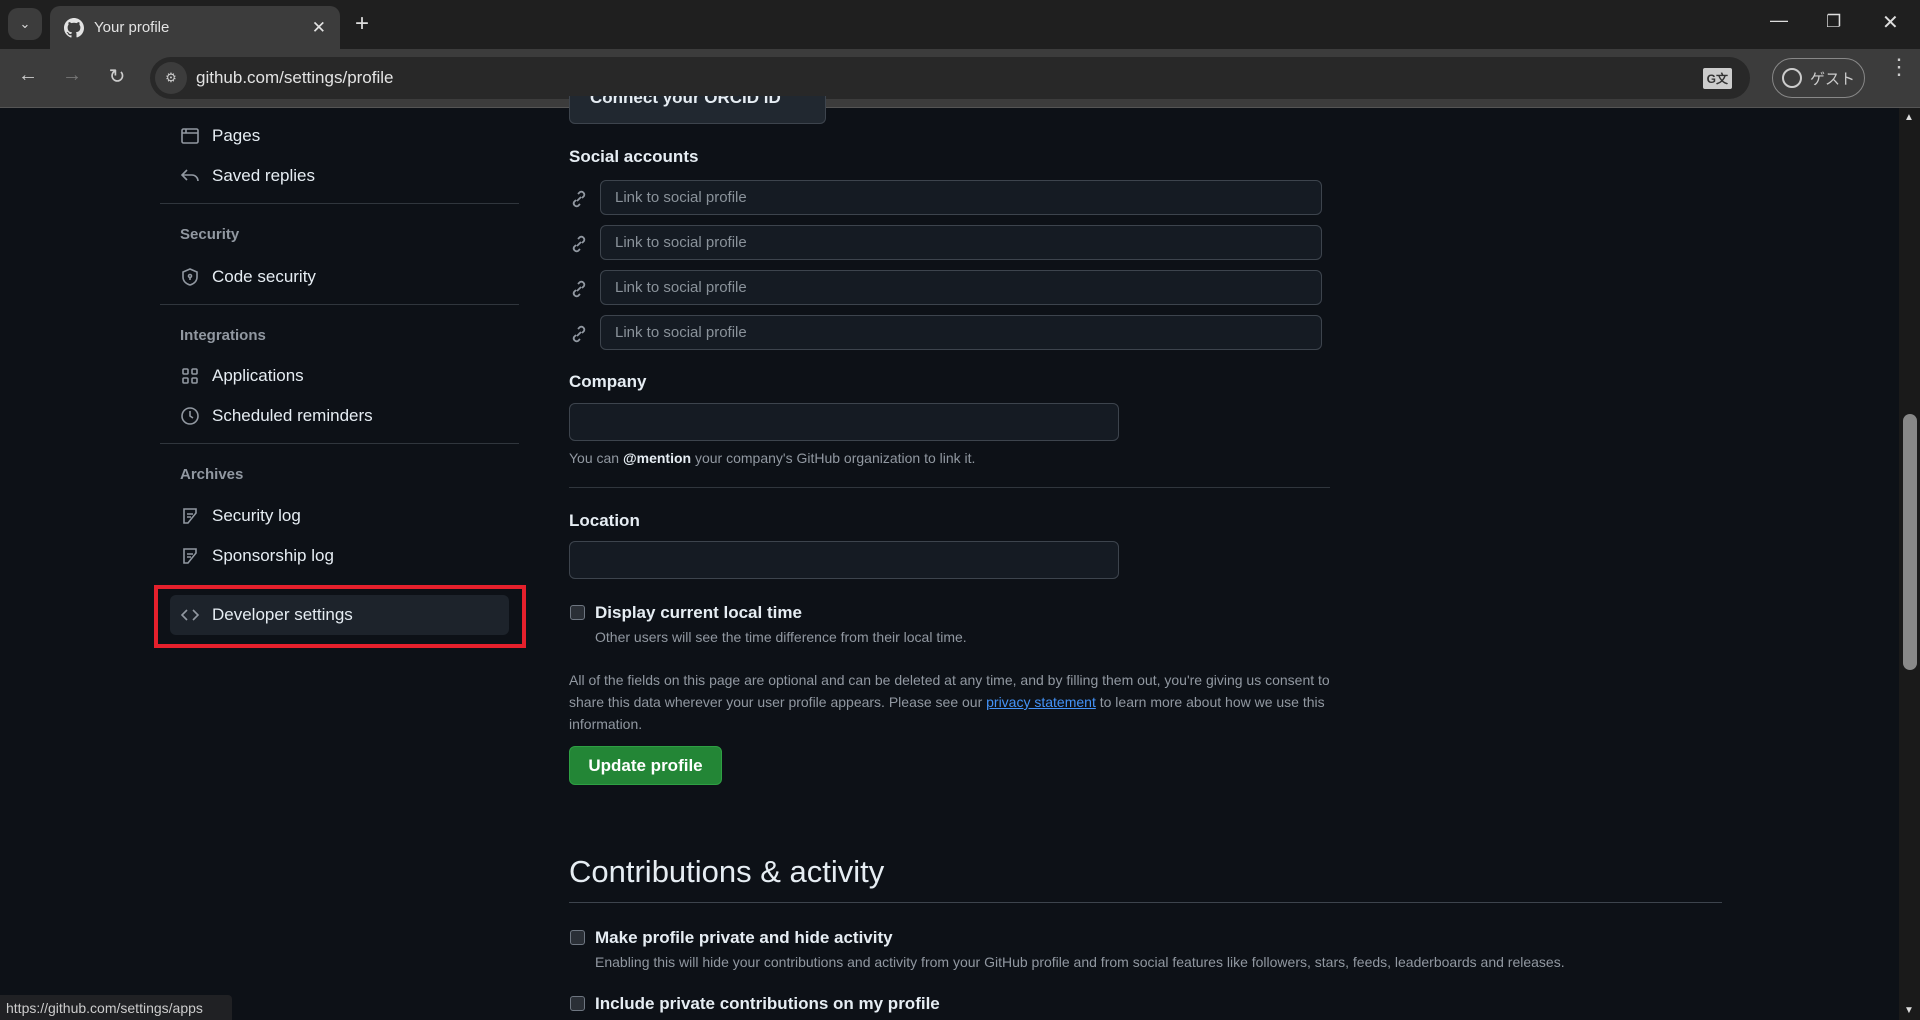  Describe the element at coordinates (117, 76) in the screenshot. I see `reload-icon: ↻` at that location.